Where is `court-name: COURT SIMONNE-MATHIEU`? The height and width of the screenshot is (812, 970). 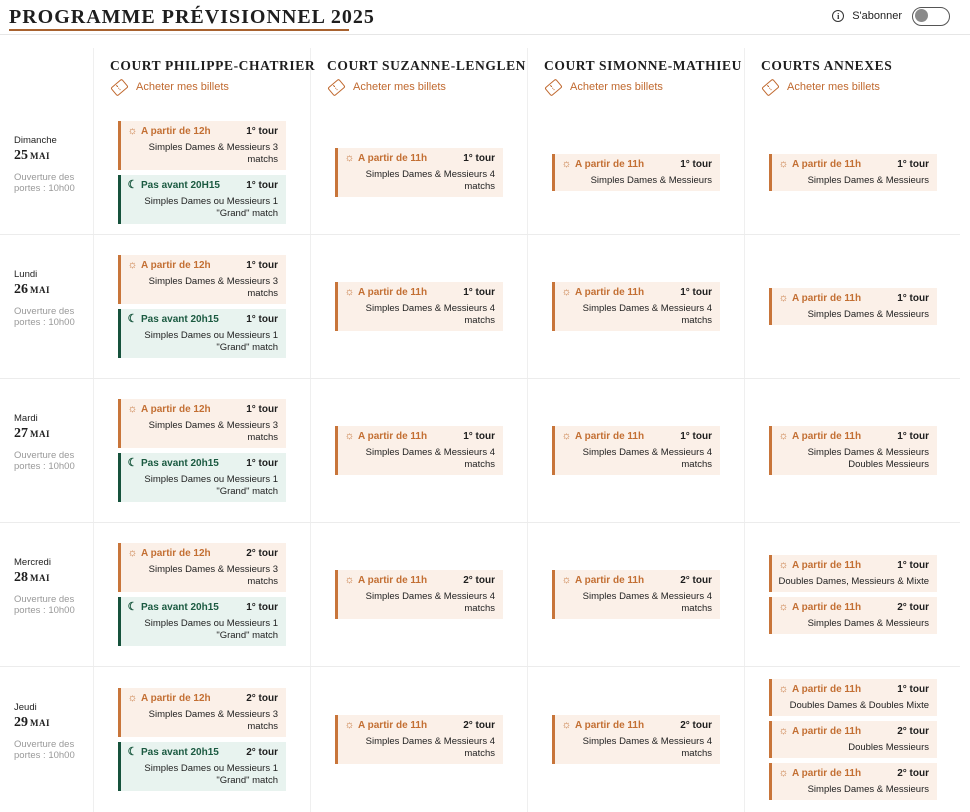
court-name: COURT SIMONNE-MATHIEU is located at coordinates (643, 65).